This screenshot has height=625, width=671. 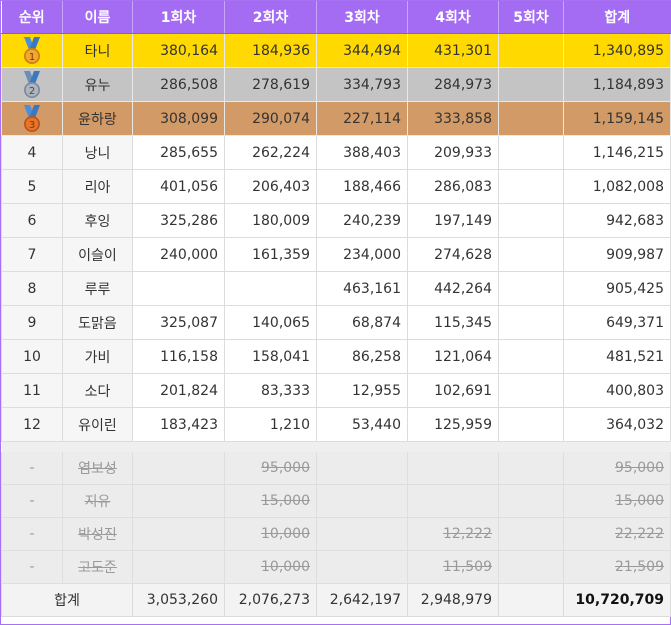 What do you see at coordinates (178, 152) in the screenshot?
I see `round-1-cell: 285,655` at bounding box center [178, 152].